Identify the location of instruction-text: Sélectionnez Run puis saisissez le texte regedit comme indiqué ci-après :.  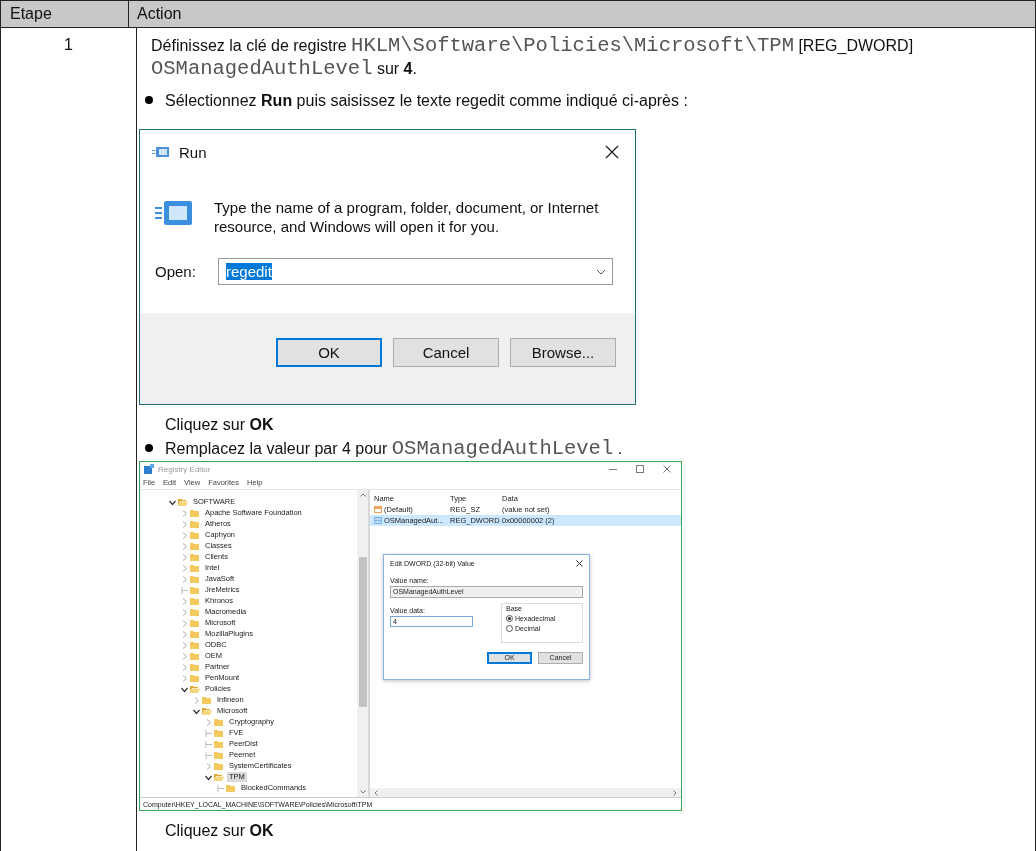
(426, 101).